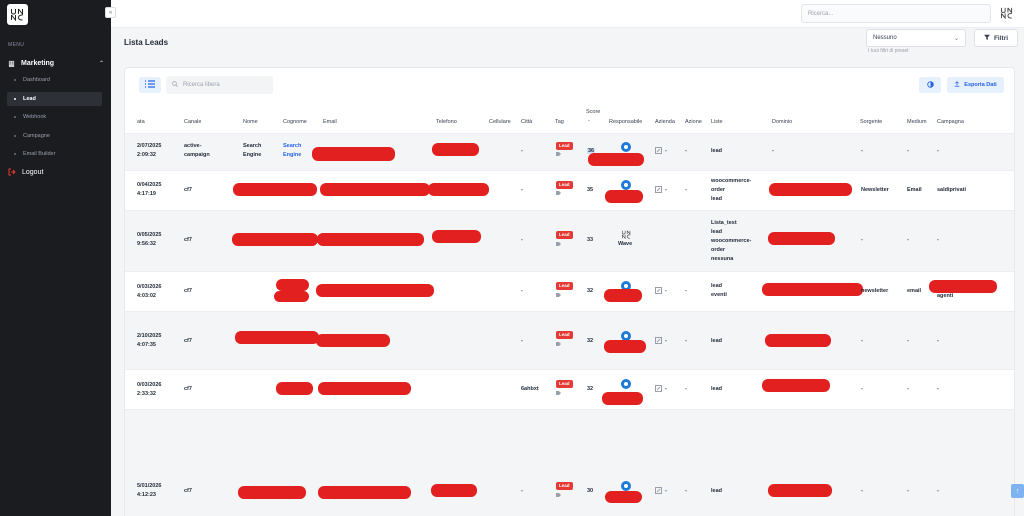 Image resolution: width=1024 pixels, height=516 pixels. What do you see at coordinates (1017, 491) in the screenshot?
I see `scroll-to-top-button: ↑` at bounding box center [1017, 491].